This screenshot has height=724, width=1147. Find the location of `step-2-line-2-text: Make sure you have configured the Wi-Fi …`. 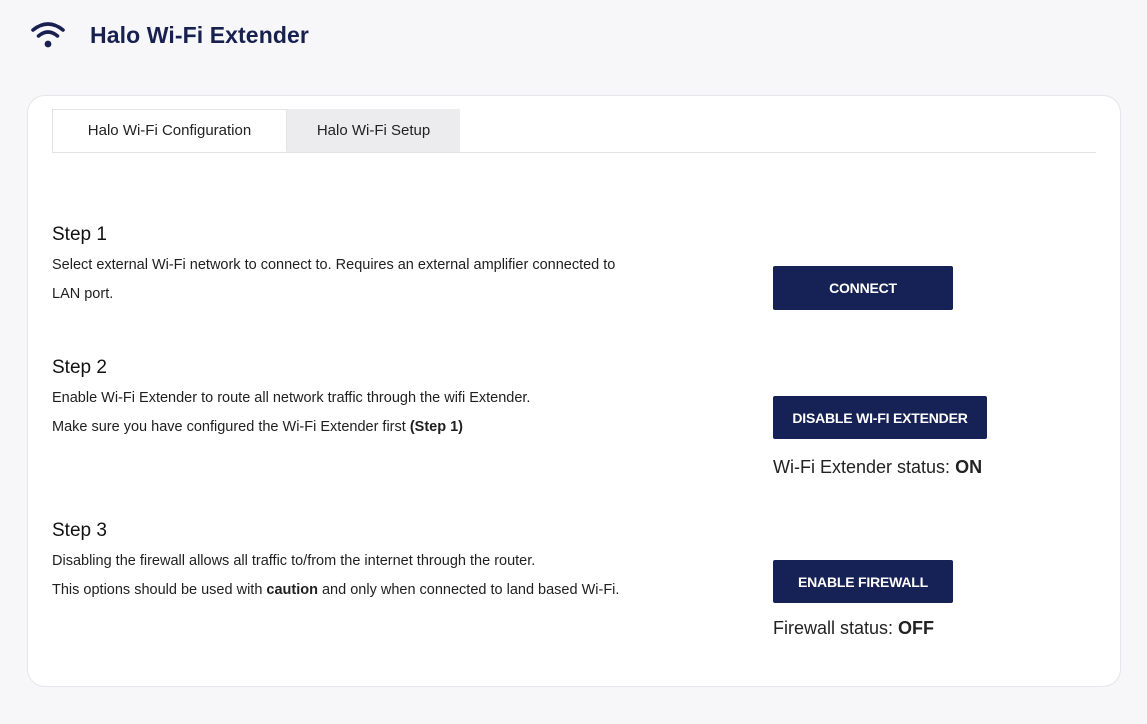

step-2-line-2-text: Make sure you have configured the Wi-Fi … is located at coordinates (231, 427).